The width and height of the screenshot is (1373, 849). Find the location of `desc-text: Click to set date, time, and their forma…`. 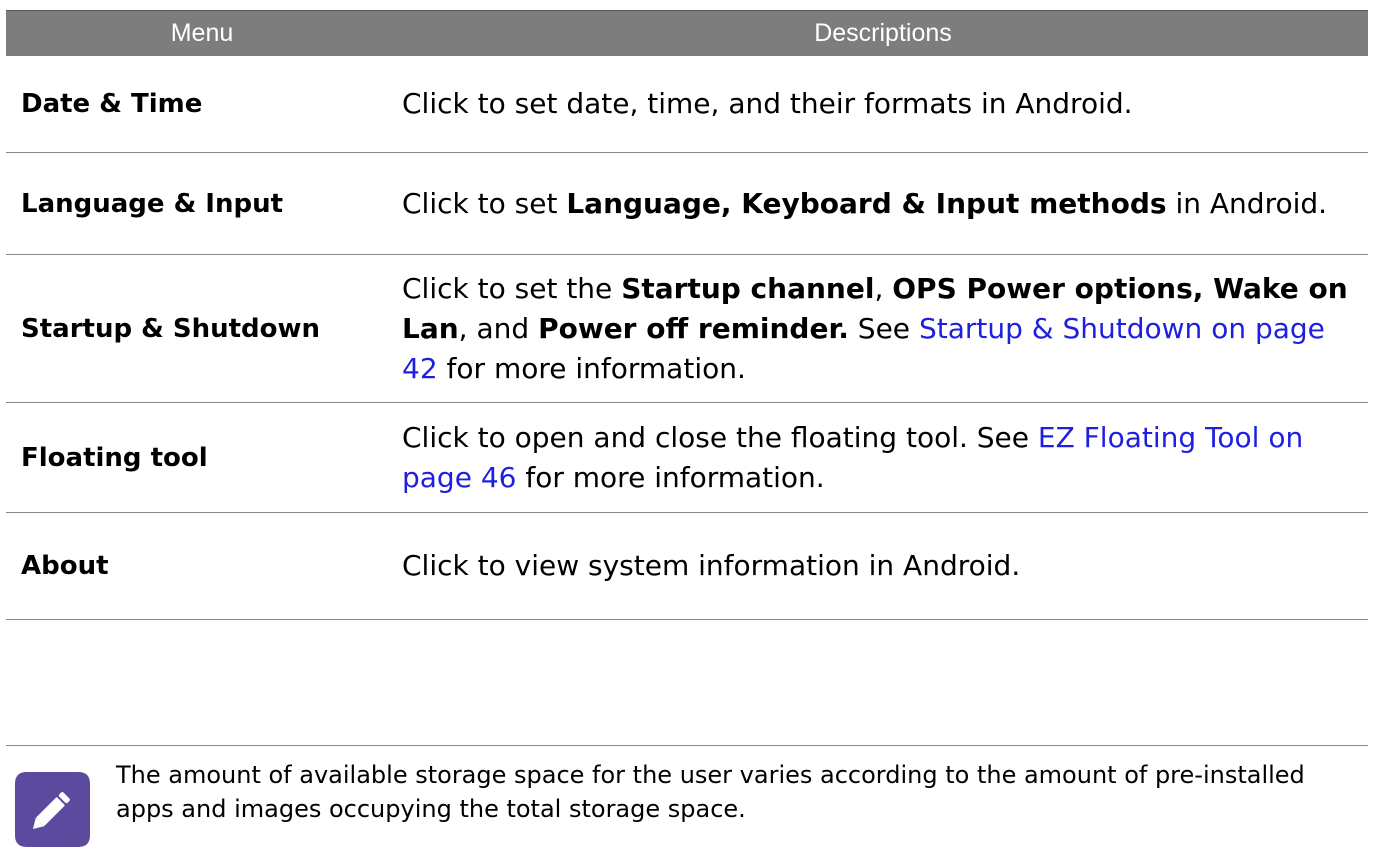

desc-text: Click to set date, time, and their forma… is located at coordinates (767, 103).